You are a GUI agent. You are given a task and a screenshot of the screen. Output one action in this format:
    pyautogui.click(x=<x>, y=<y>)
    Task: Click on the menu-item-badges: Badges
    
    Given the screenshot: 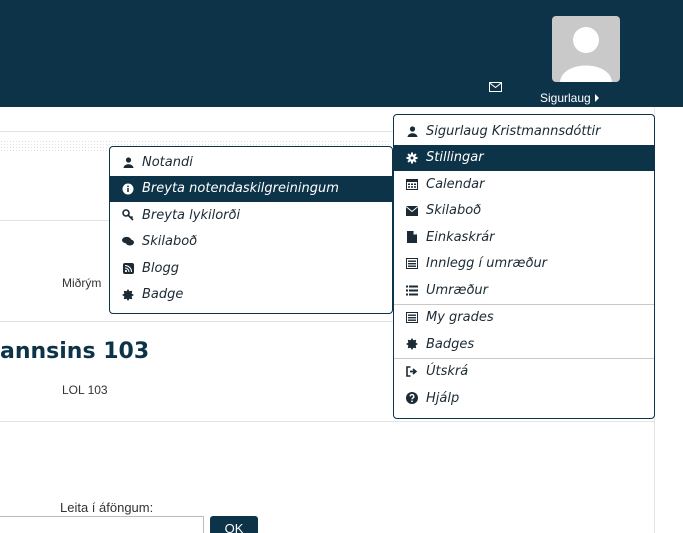 What is the action you would take?
    pyautogui.click(x=524, y=344)
    